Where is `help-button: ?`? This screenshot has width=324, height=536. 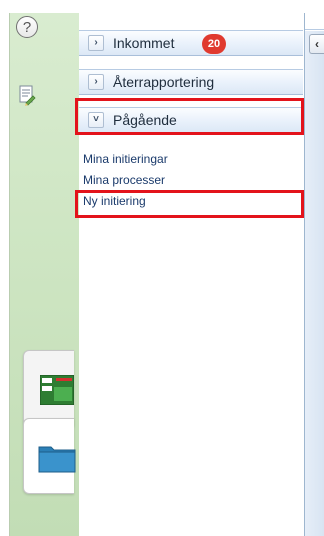
help-button: ? is located at coordinates (27, 27).